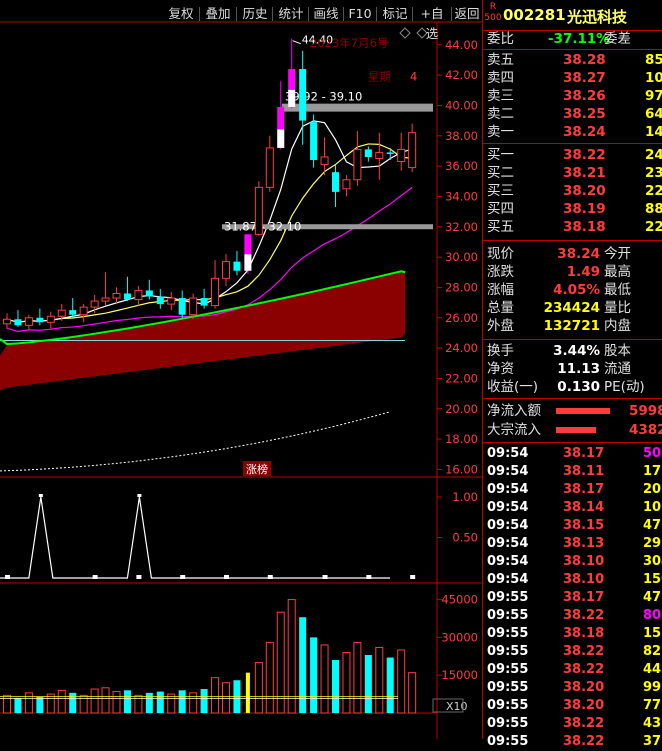 This screenshot has width=662, height=751. I want to click on tick-row: 09:55 38.17 478, so click(572, 598).